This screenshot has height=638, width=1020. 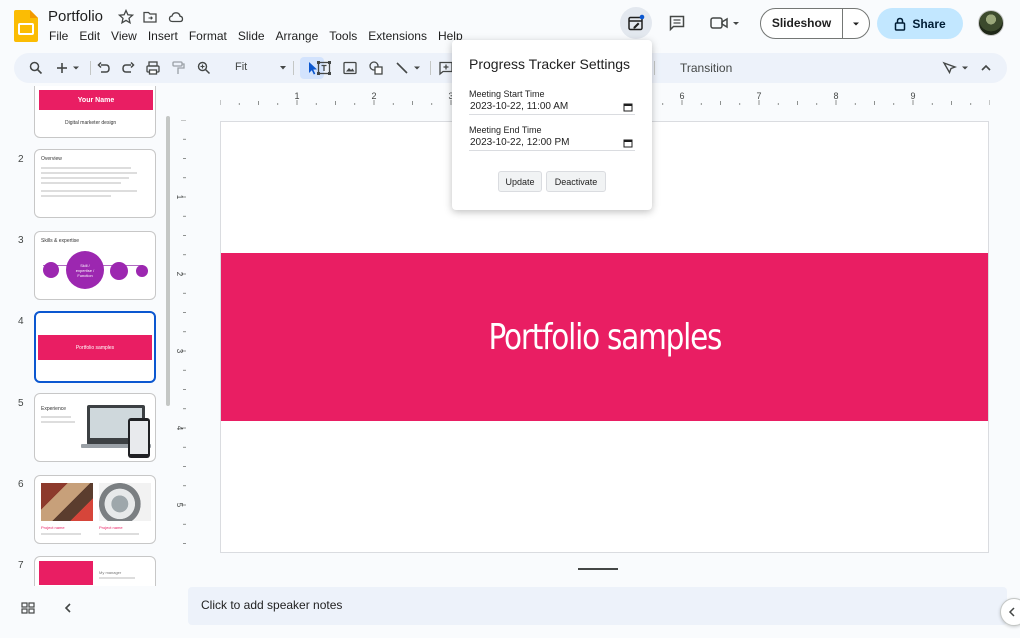 What do you see at coordinates (552, 143) in the screenshot?
I see `meeting-end-input` at bounding box center [552, 143].